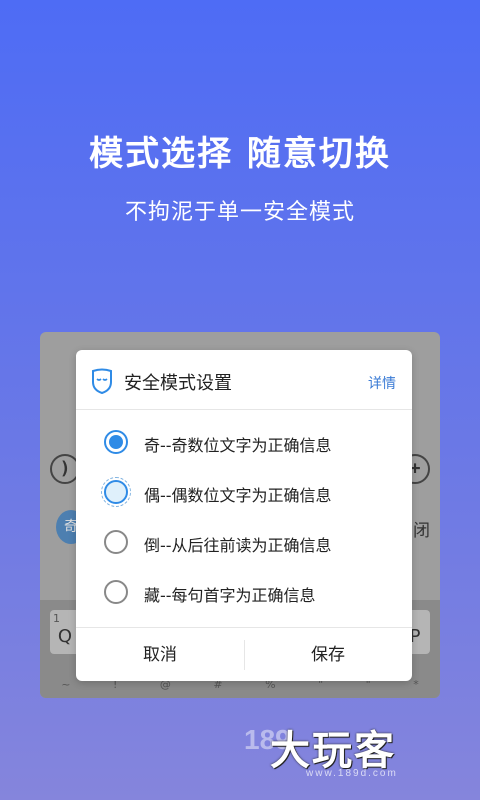 This screenshot has height=800, width=480. Describe the element at coordinates (382, 383) in the screenshot. I see `detail-link: 详情` at that location.